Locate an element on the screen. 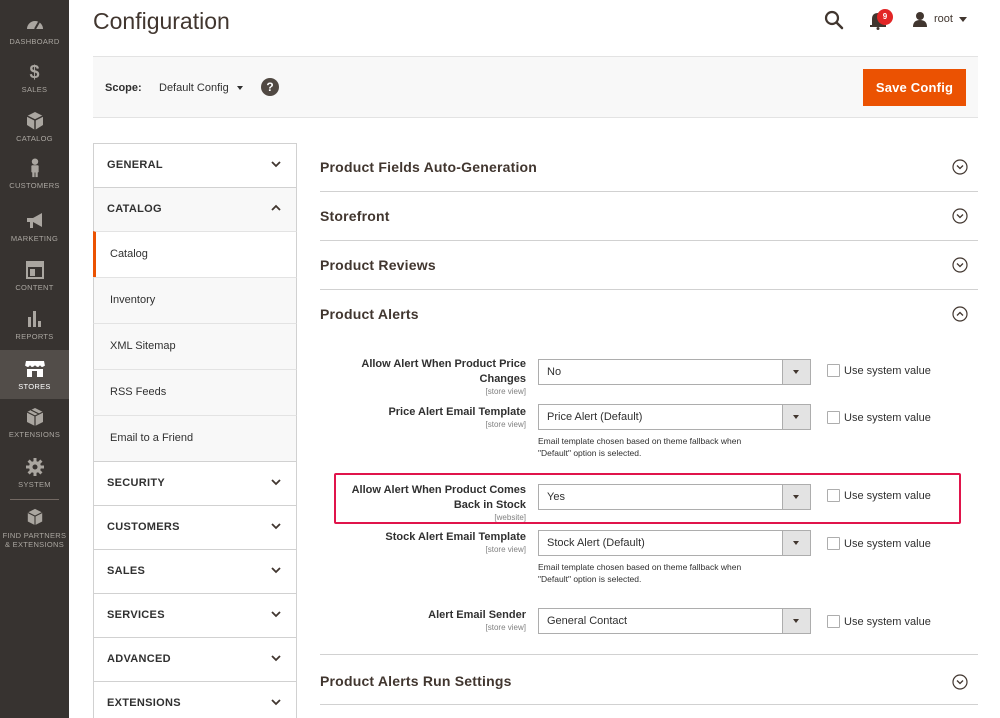 This screenshot has height=718, width=1000. nav-find-partners-label: FIND PARTNERS is located at coordinates (34, 535).